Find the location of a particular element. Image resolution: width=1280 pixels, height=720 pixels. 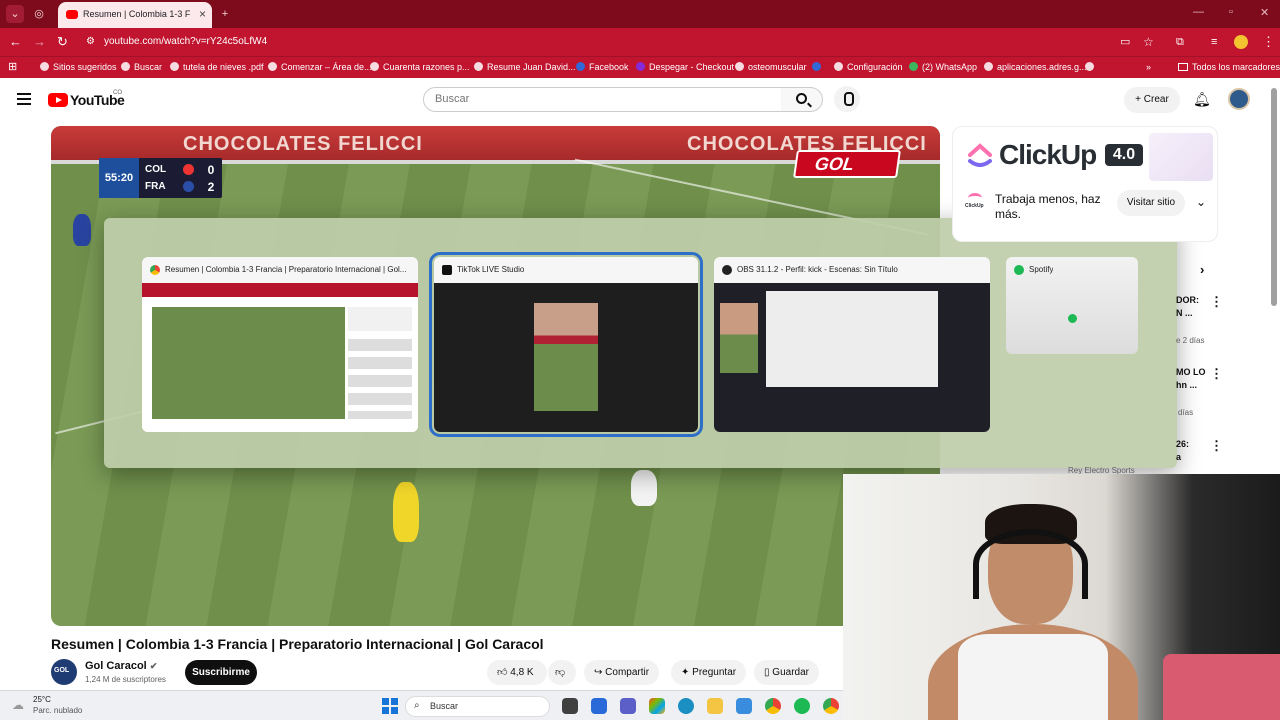

globe-icon is located at coordinates (44, 66).